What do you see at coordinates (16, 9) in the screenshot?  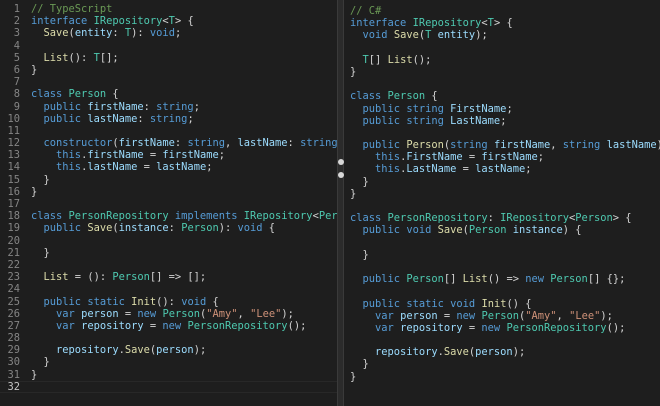 I see `line-number: 1` at bounding box center [16, 9].